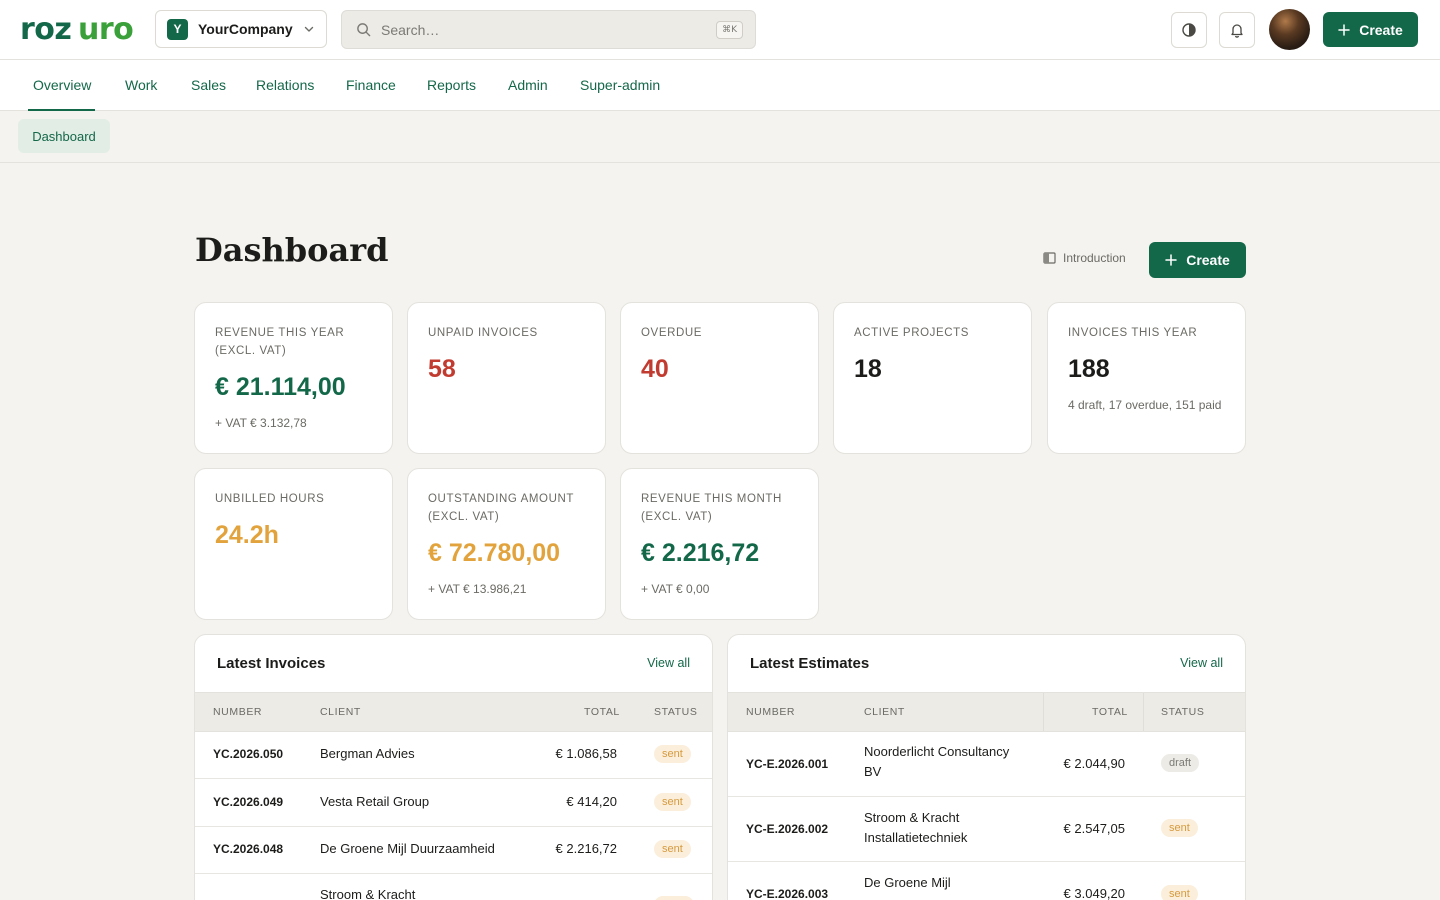  I want to click on introduction-label: Introduction, so click(1094, 258).